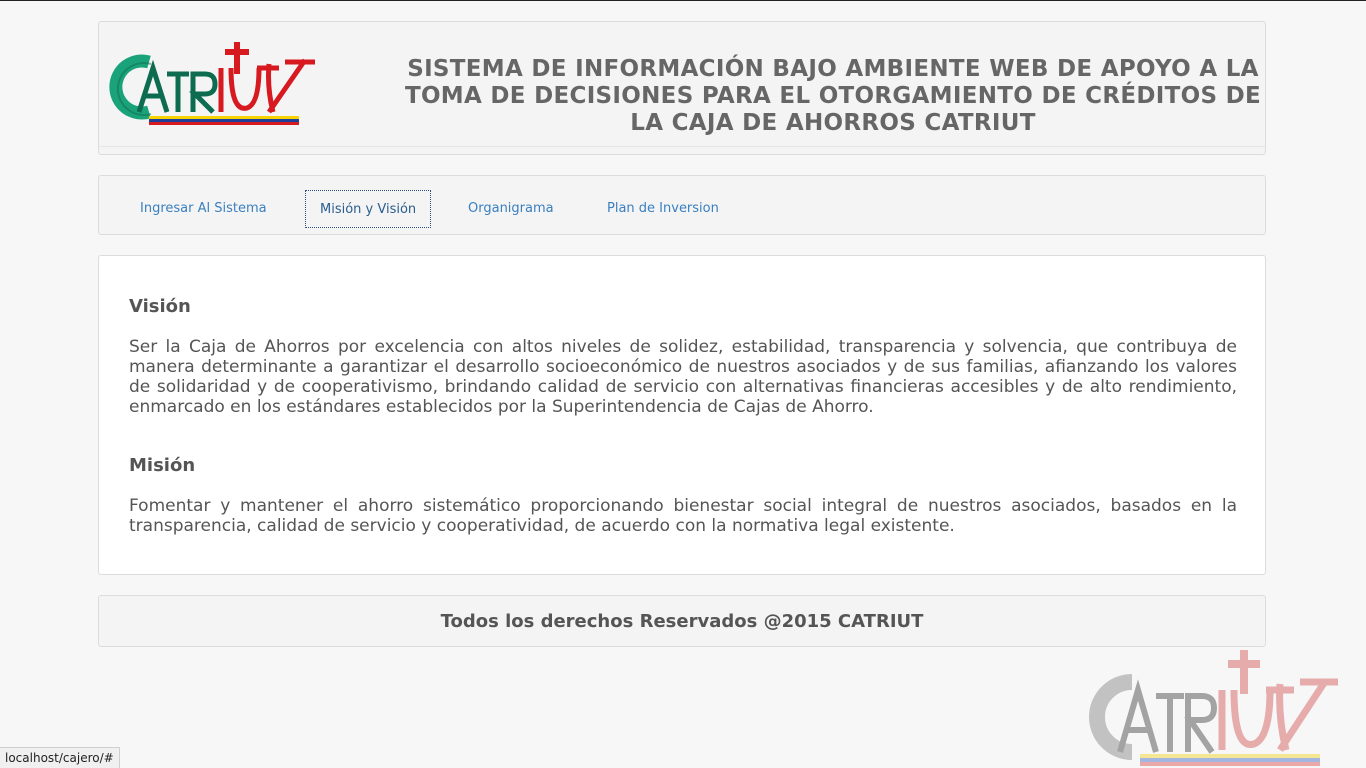  Describe the element at coordinates (683, 0) in the screenshot. I see `window-top-border` at that location.